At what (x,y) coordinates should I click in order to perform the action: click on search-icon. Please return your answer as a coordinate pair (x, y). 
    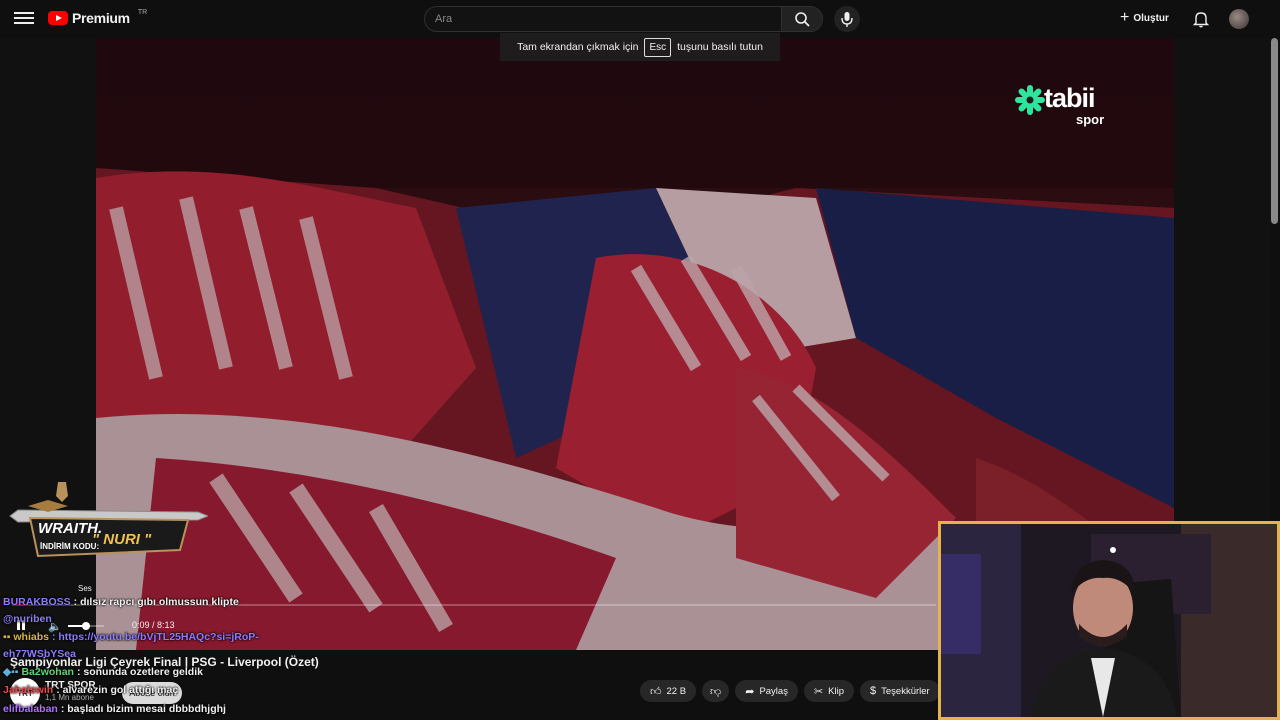
    Looking at the image, I should click on (802, 19).